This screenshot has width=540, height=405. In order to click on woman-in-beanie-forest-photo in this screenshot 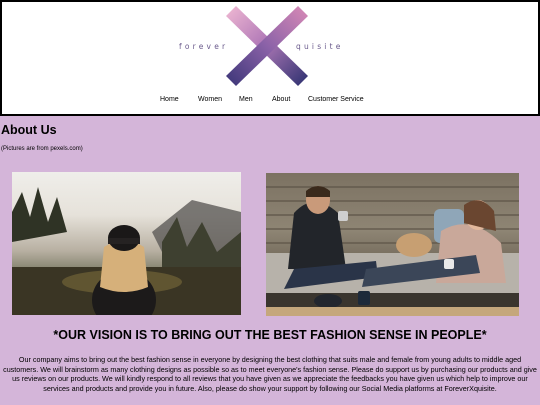, I will do `click(126, 243)`.